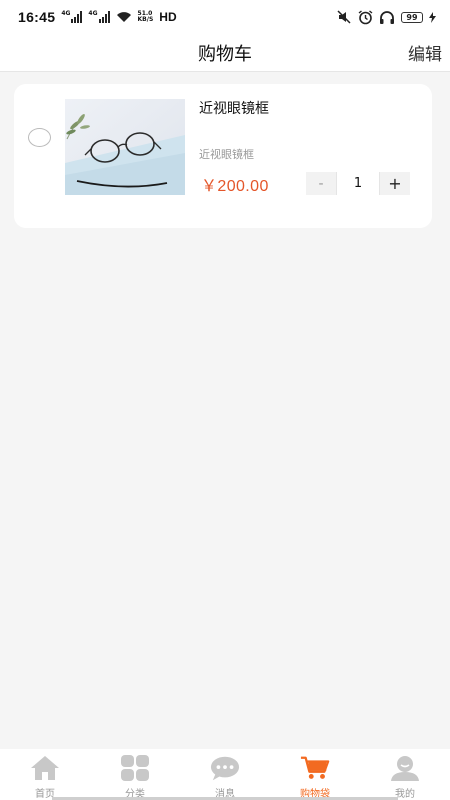 This screenshot has height=800, width=450. I want to click on bottom-tab-bar: 首页 分类 消息 购物袋 我的, so click(225, 774).